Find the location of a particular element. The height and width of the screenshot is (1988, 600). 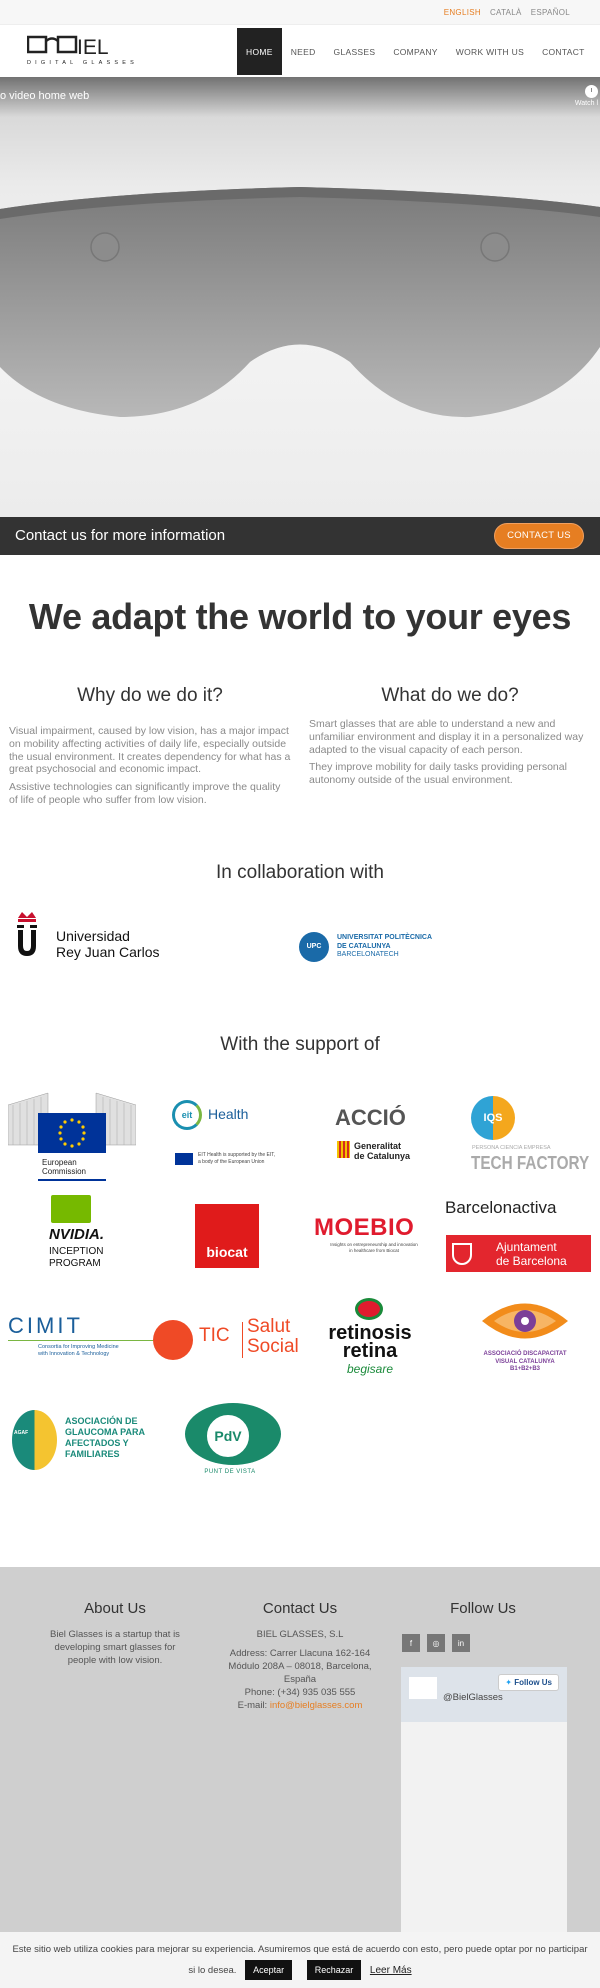

language-bar: ENGLISH CATALÀ ESPAÑOL is located at coordinates (300, 12).